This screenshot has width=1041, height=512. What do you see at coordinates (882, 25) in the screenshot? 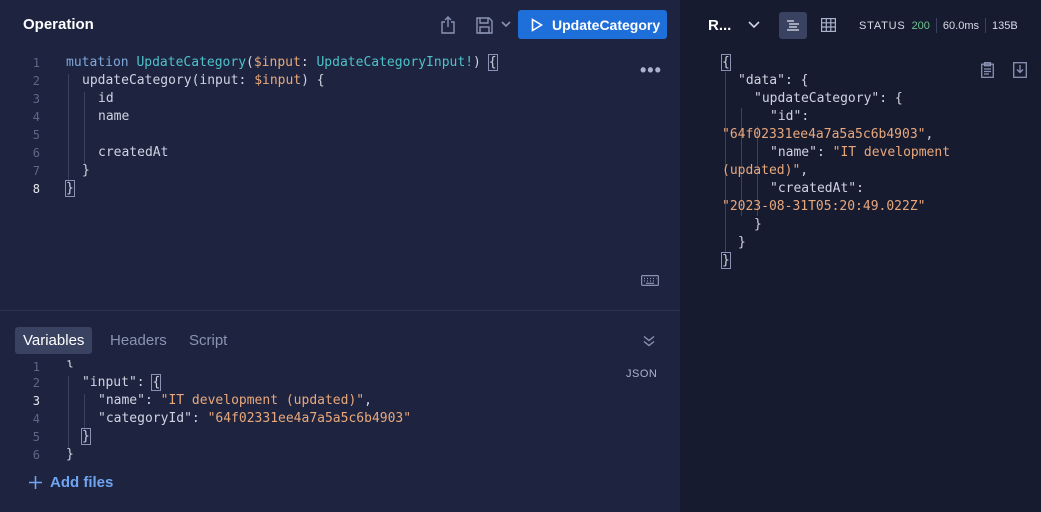
I see `status-label: STATUS` at bounding box center [882, 25].